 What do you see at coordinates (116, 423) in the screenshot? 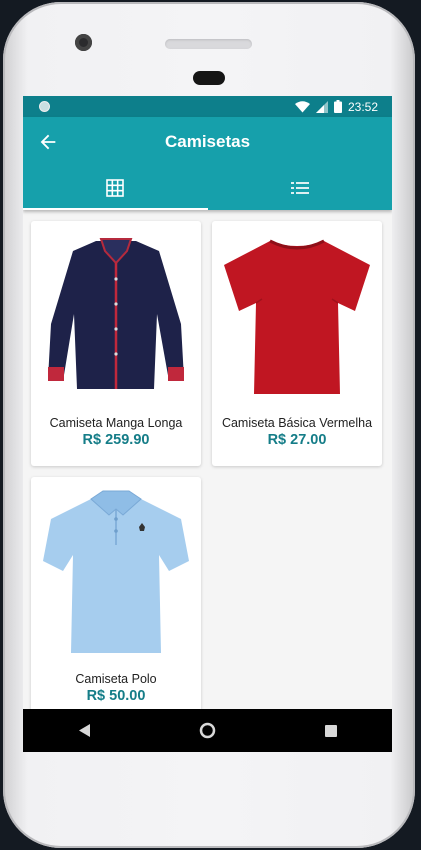
I see `product-name: Camiseta Manga Longa` at bounding box center [116, 423].